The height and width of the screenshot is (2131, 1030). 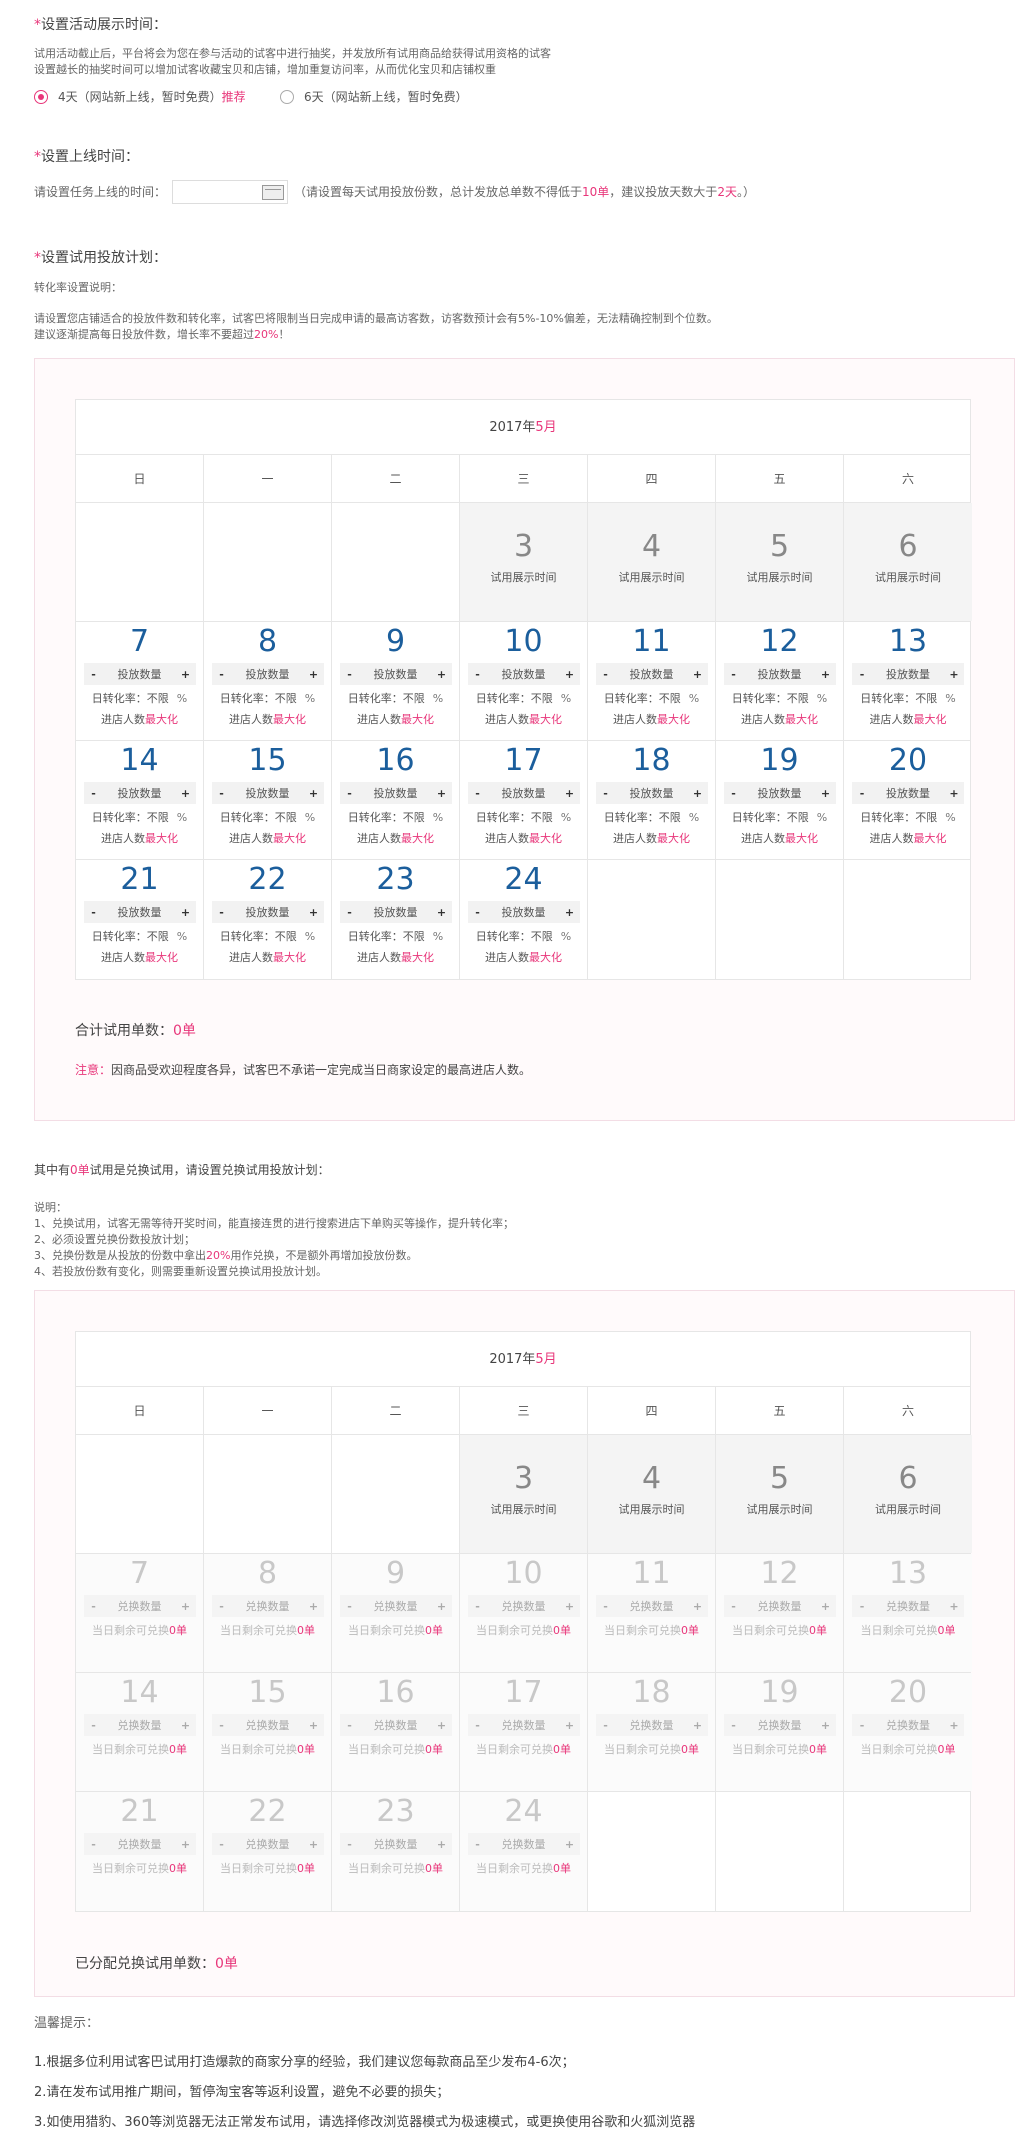 I want to click on calendar-icon, so click(x=273, y=192).